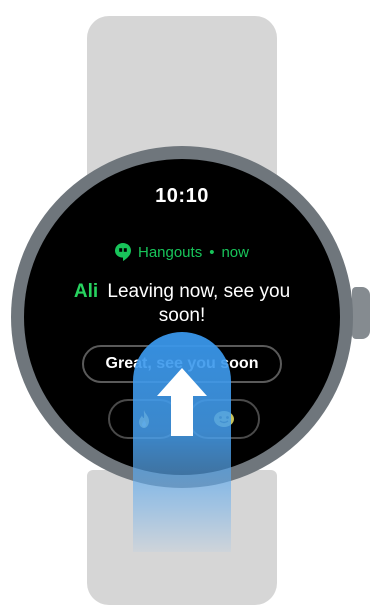  What do you see at coordinates (182, 442) in the screenshot?
I see `swipe-up-gesture-trail` at bounding box center [182, 442].